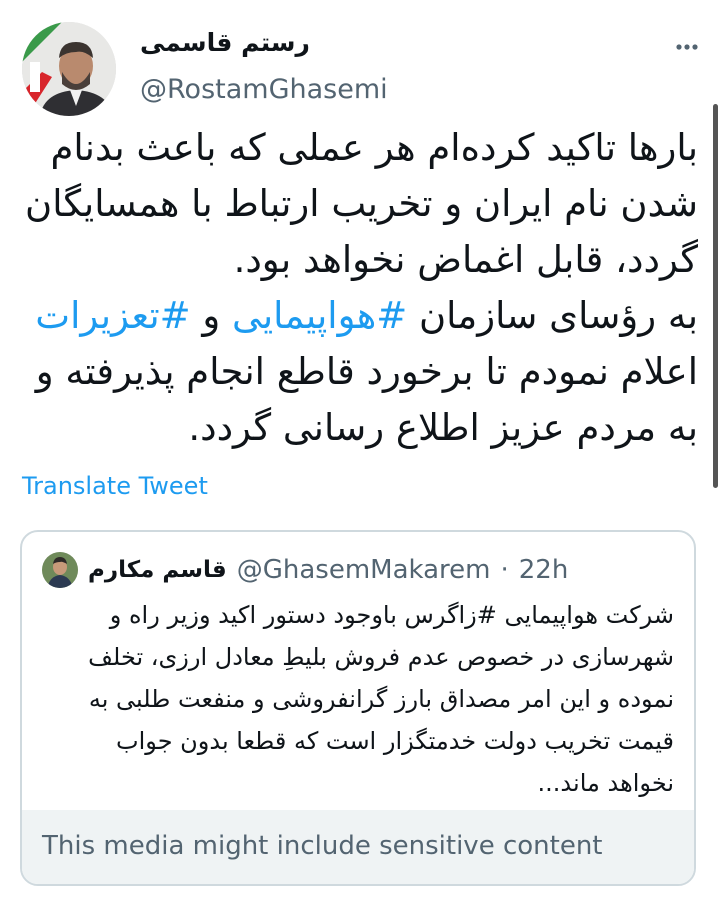 Image resolution: width=720 pixels, height=900 pixels. I want to click on quoted-author-handle: @GhasemMakarem, so click(364, 570).